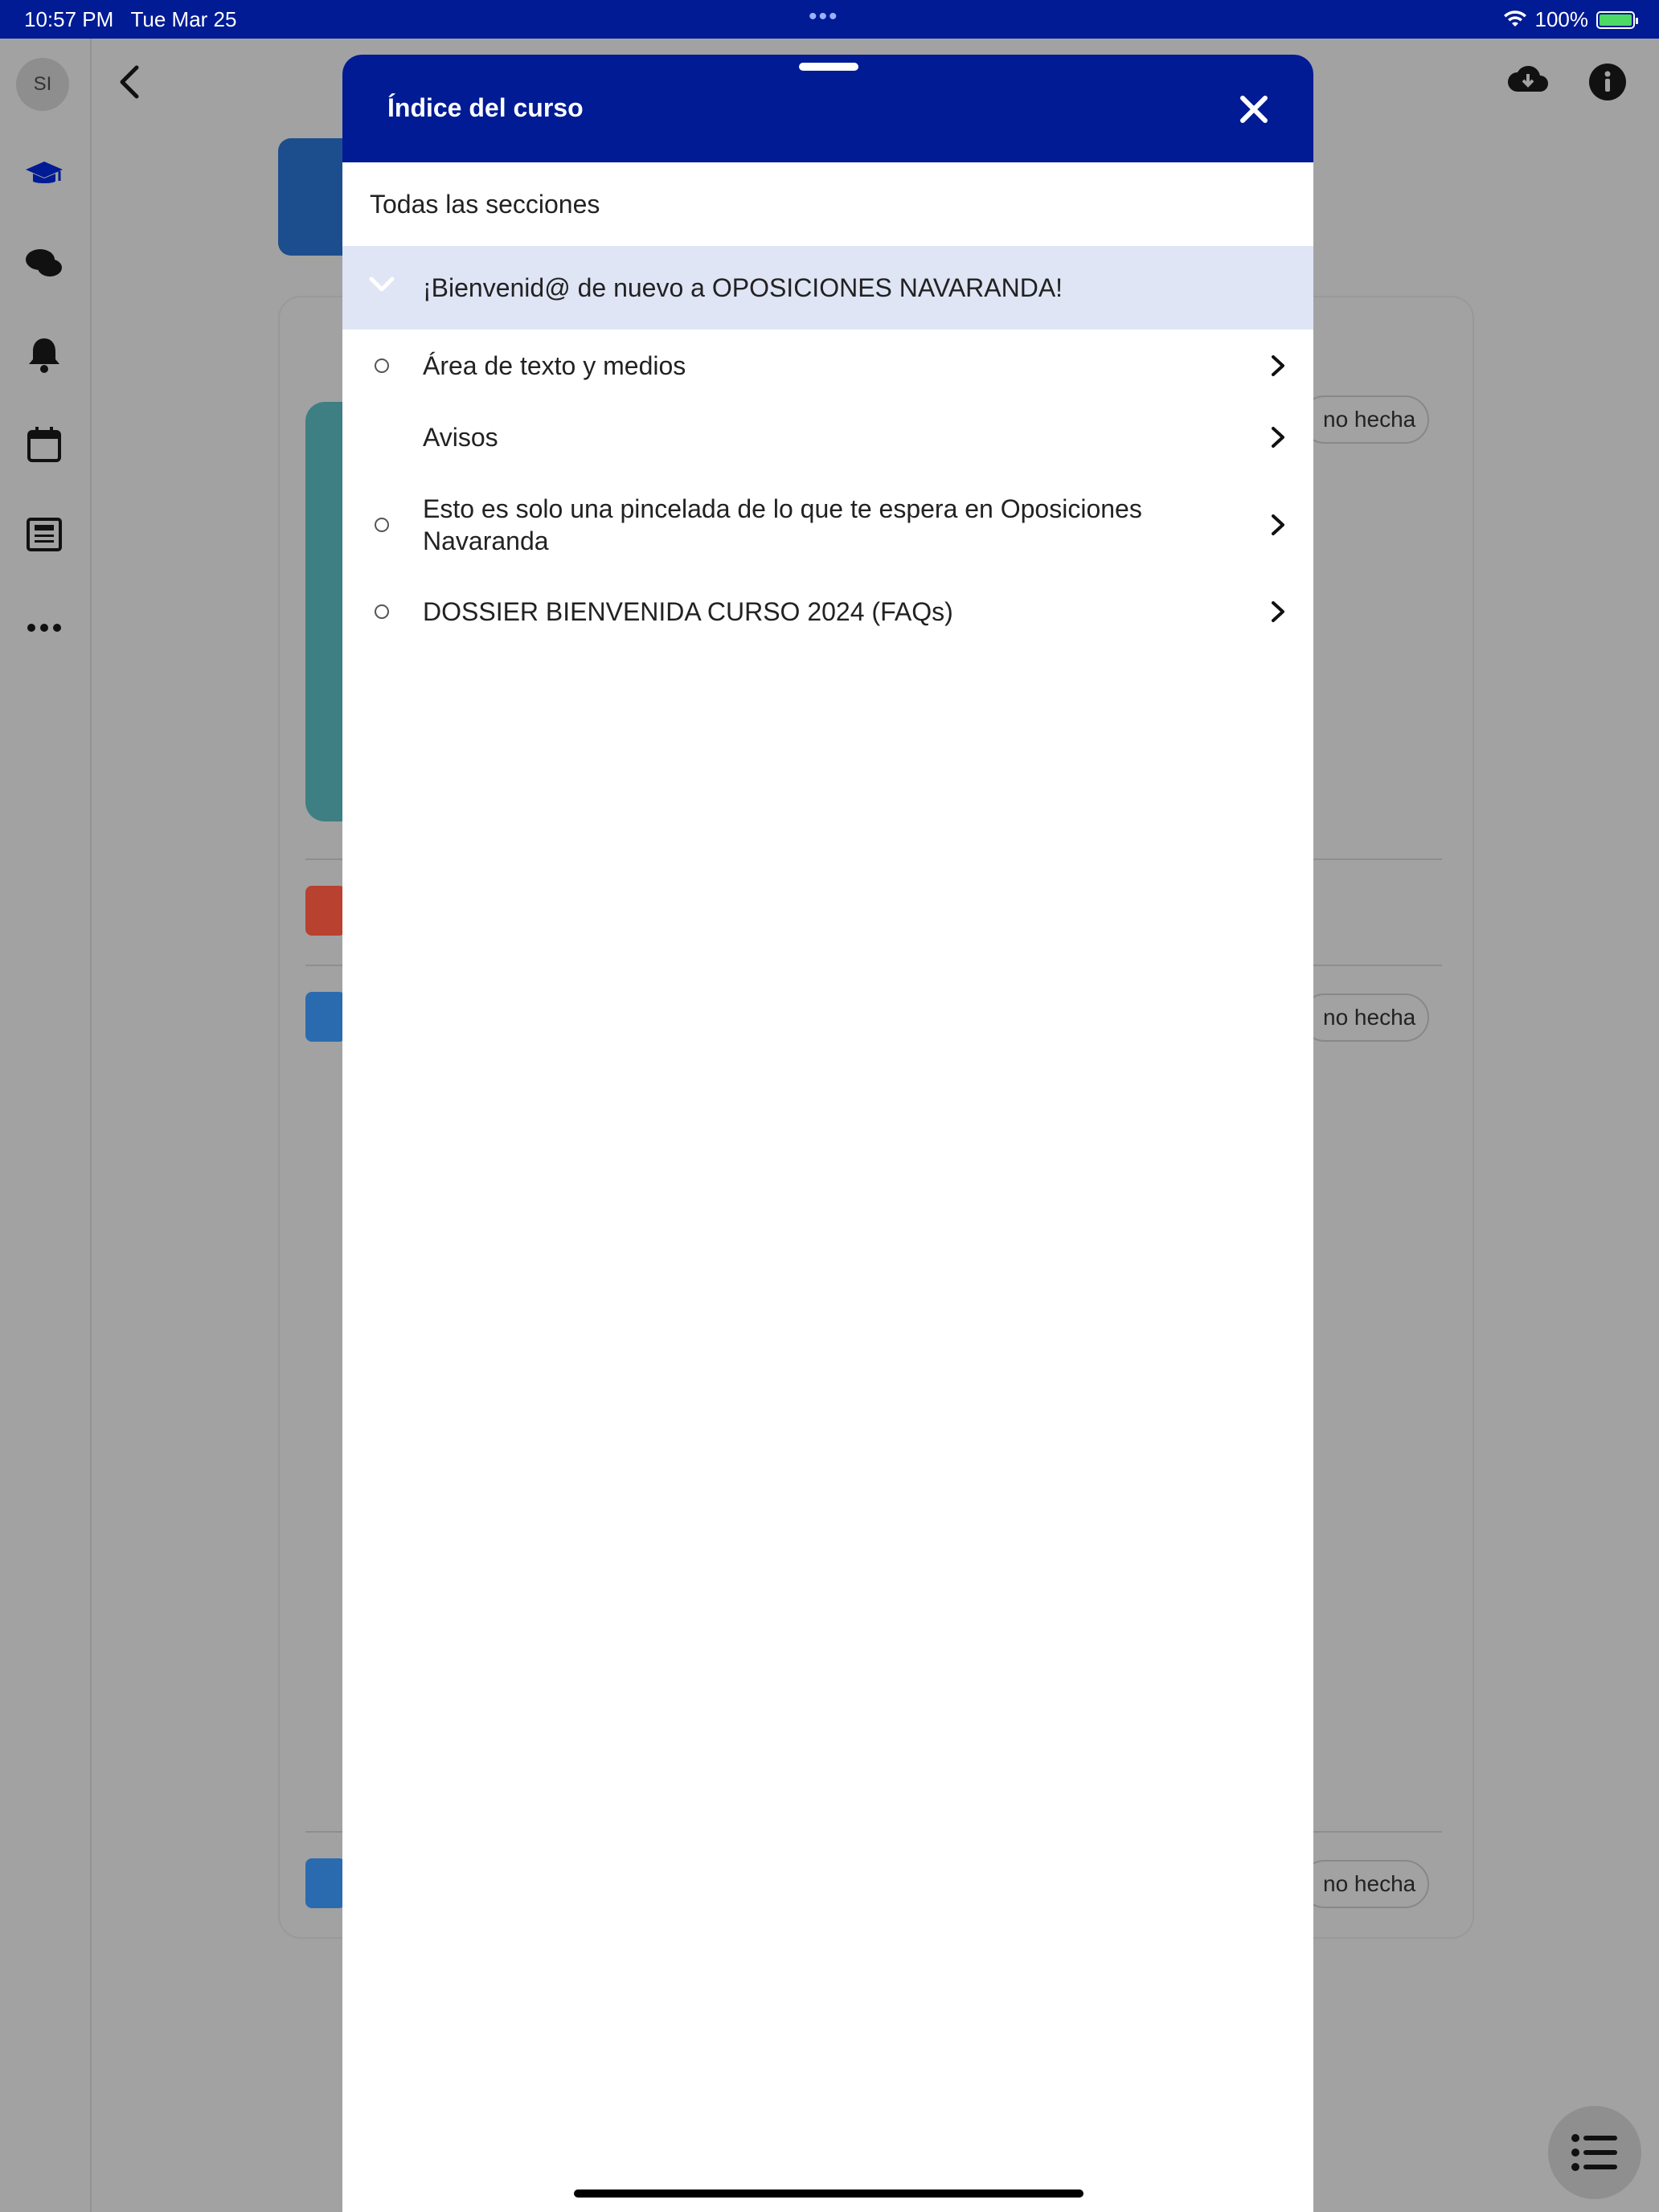 The height and width of the screenshot is (2212, 1659). What do you see at coordinates (44, 264) in the screenshot?
I see `messages-icon` at bounding box center [44, 264].